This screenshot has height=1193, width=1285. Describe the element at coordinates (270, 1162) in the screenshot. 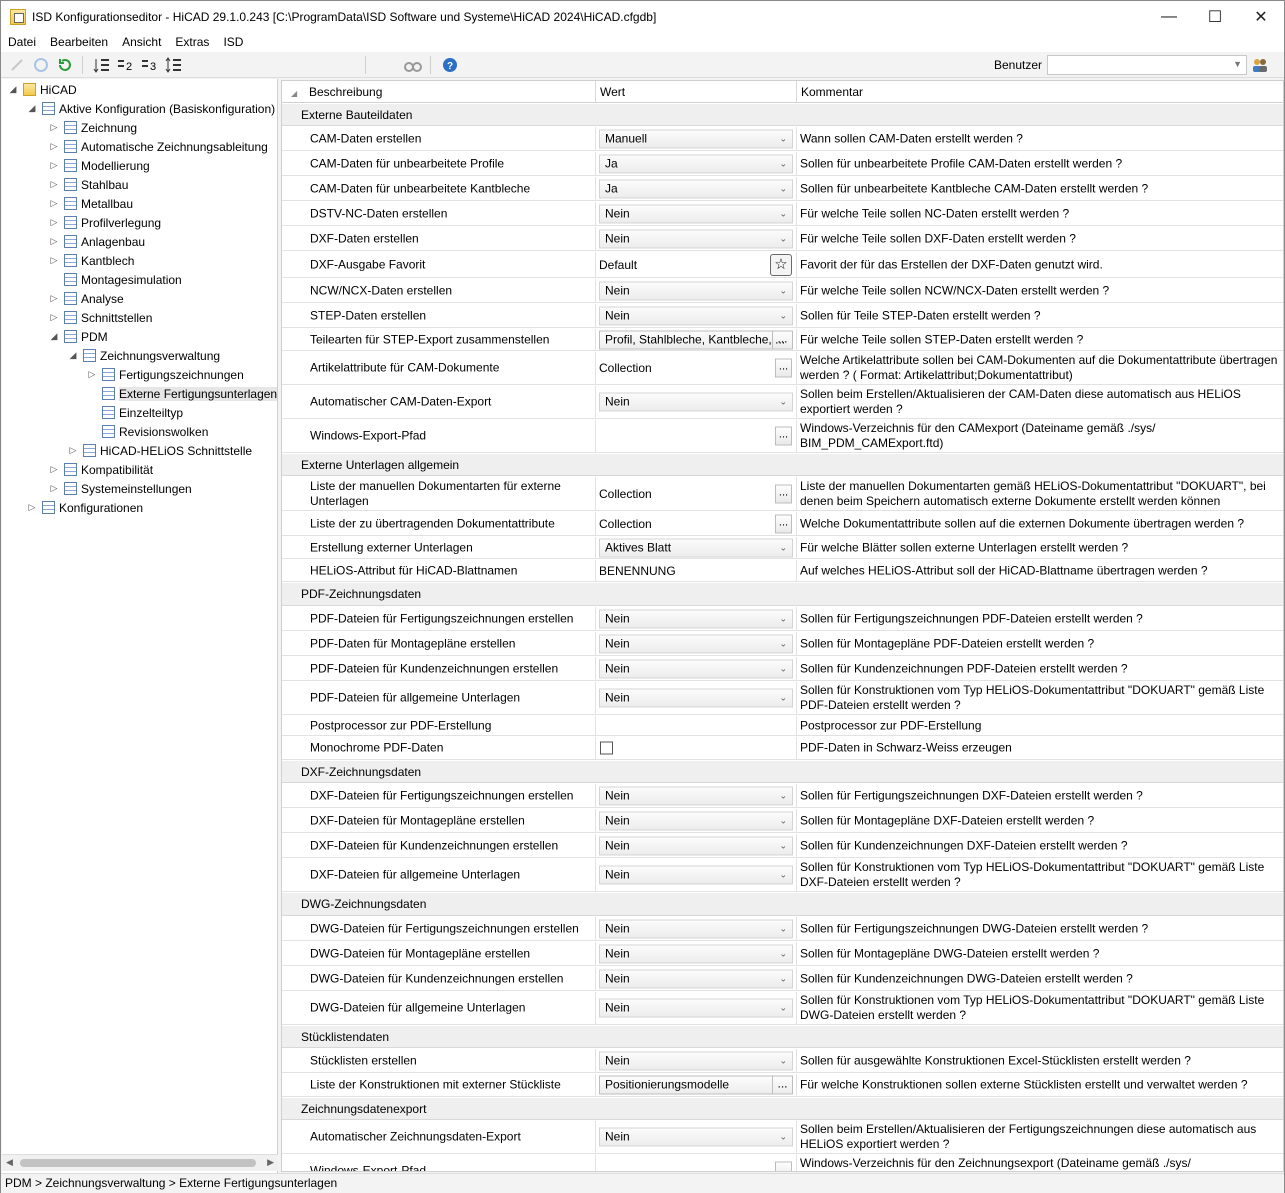

I see `scroll-right-icon: ▶` at that location.